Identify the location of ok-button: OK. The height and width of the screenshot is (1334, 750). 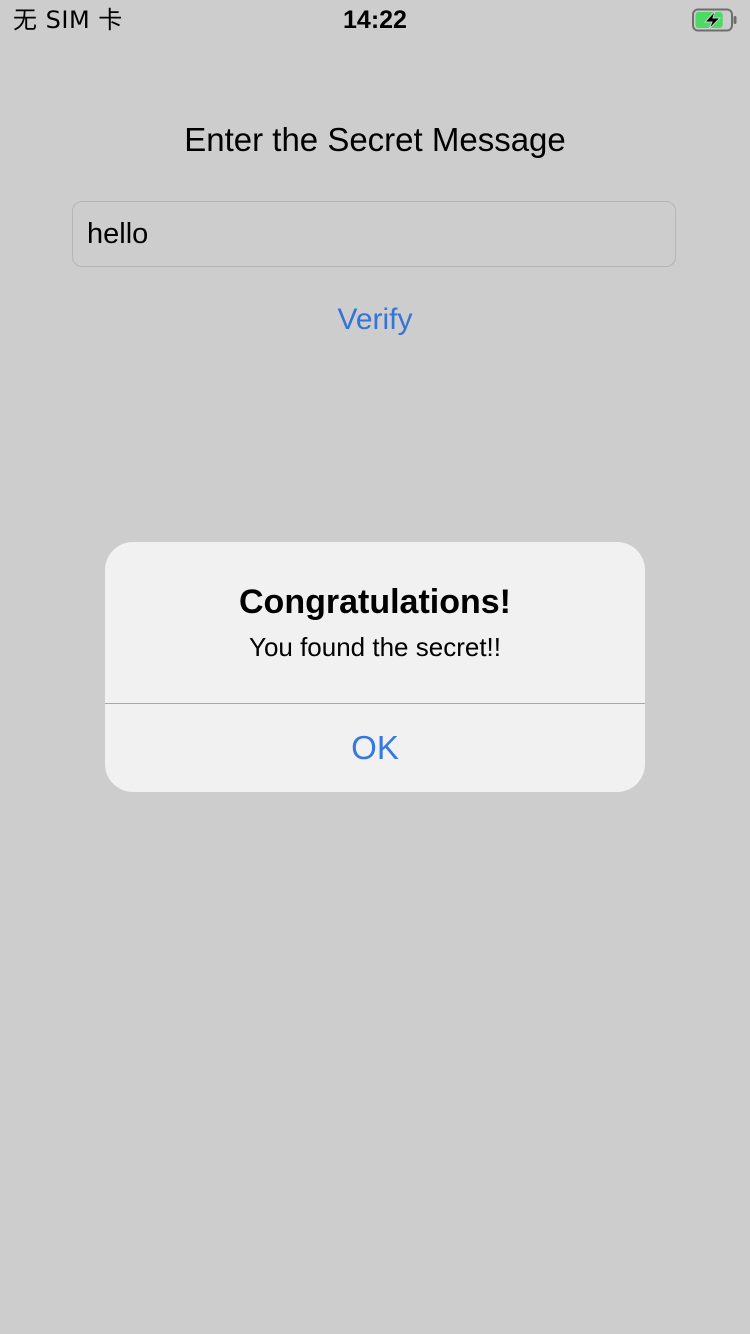
(375, 748).